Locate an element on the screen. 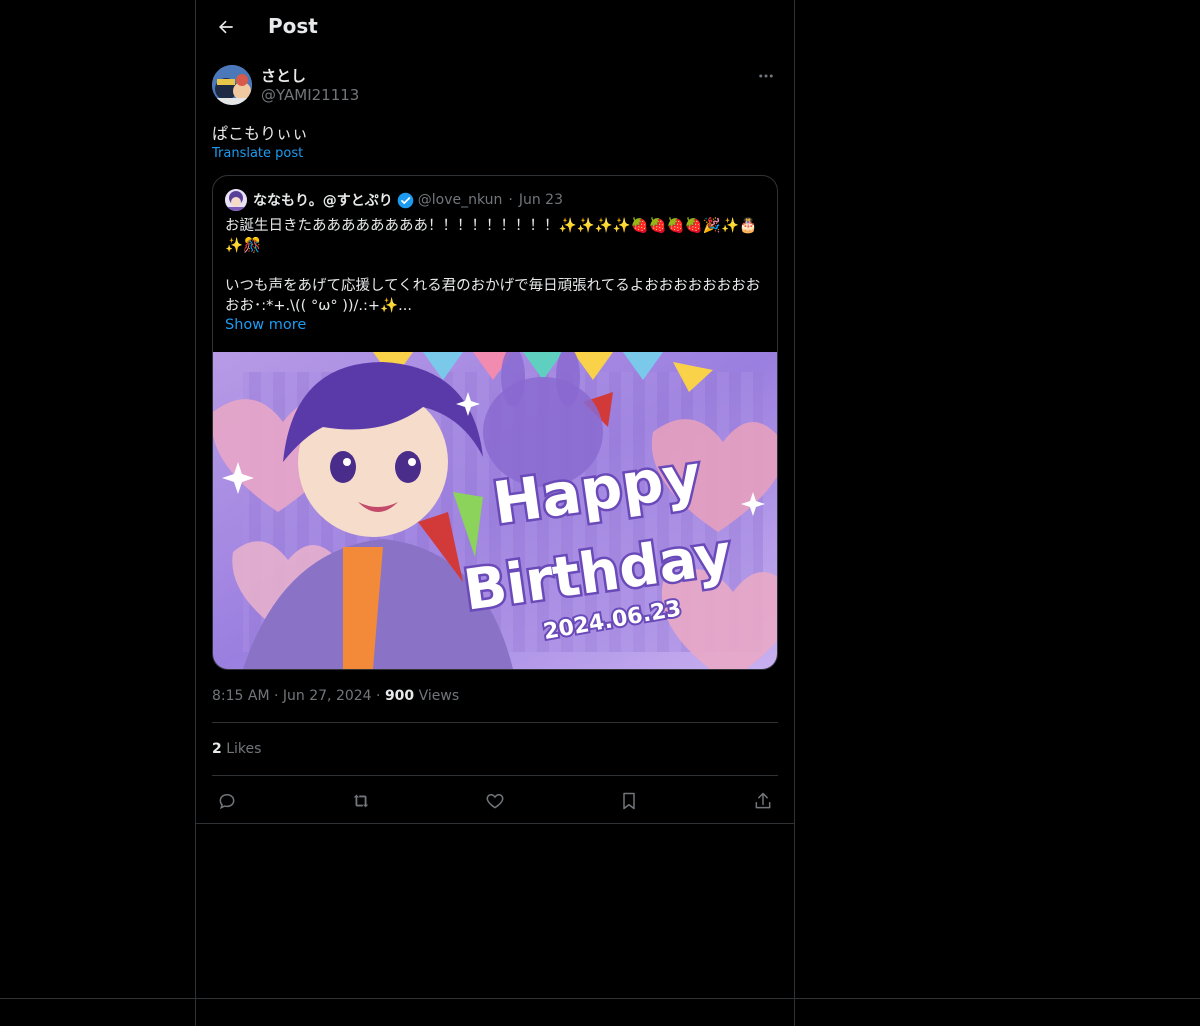 The image size is (1200, 1026). likes-link: 2 Likes is located at coordinates (236, 749).